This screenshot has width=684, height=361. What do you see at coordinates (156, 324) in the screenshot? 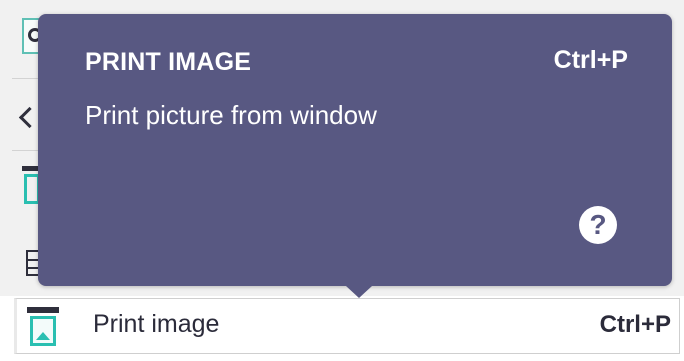
I see `menu-item-label: Print image` at bounding box center [156, 324].